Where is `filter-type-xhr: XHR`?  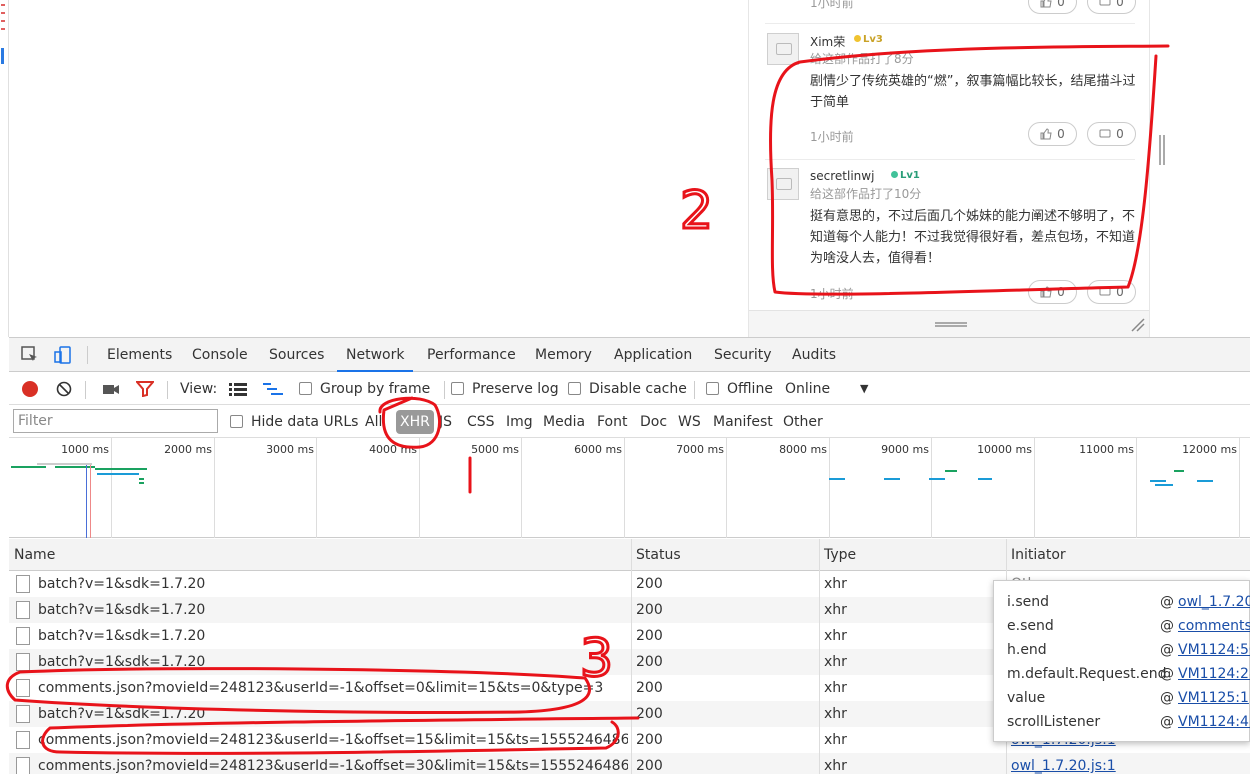 filter-type-xhr: XHR is located at coordinates (415, 422).